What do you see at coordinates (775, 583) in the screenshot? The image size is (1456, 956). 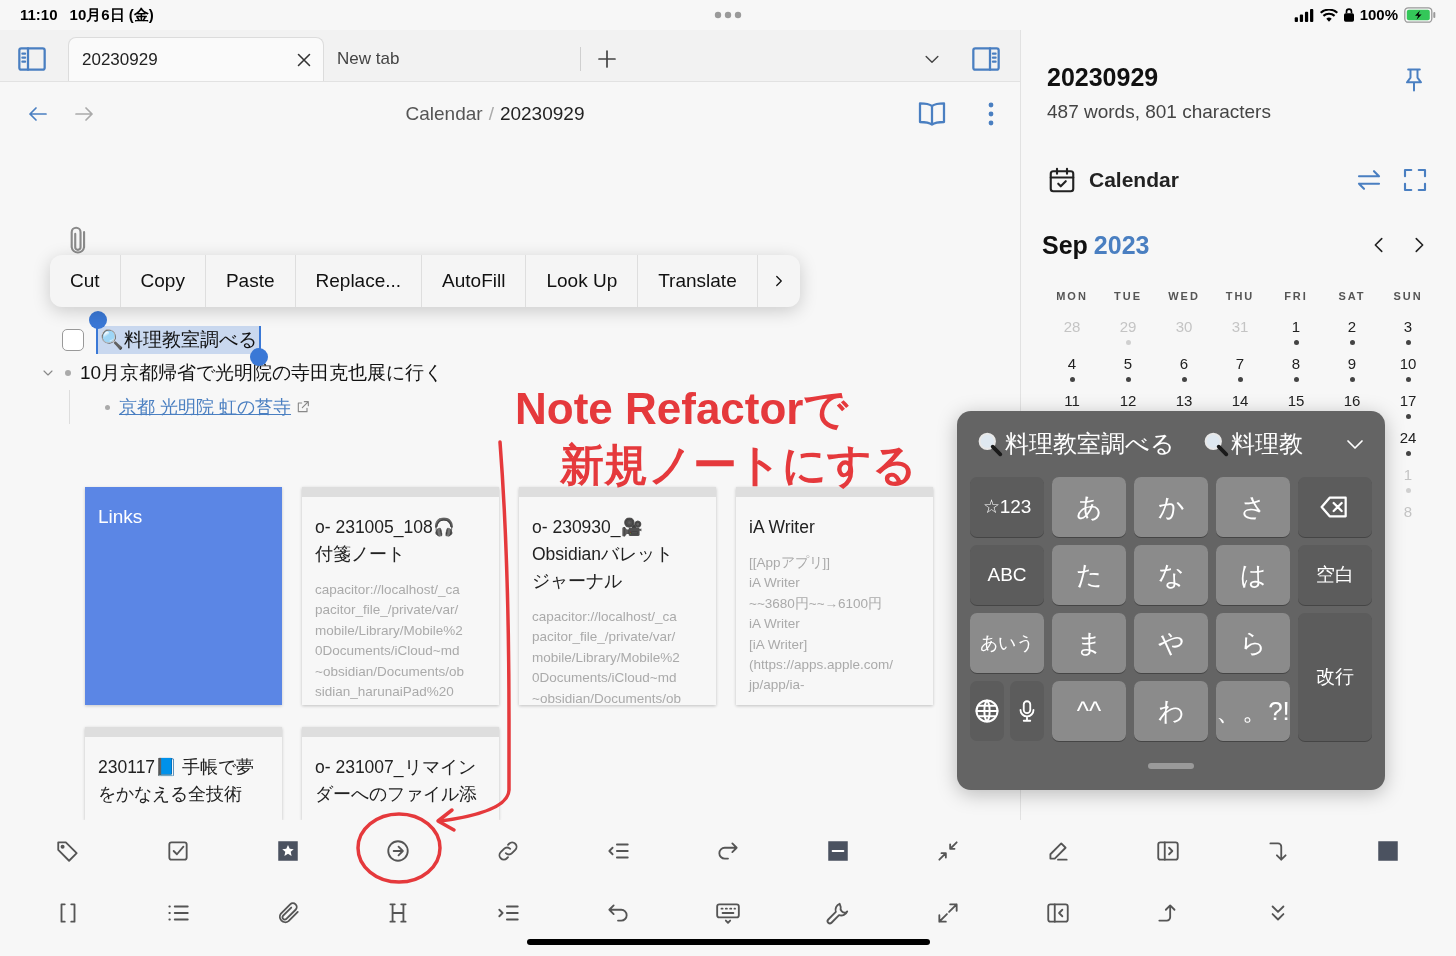 I see `card-excerpt-line: iA Writer` at bounding box center [775, 583].